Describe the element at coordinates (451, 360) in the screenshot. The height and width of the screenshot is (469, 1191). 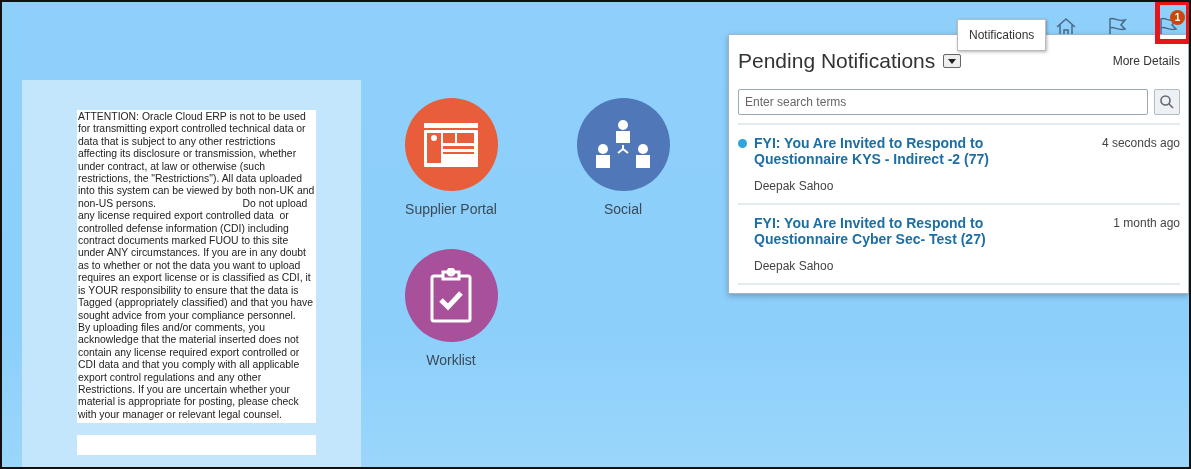
I see `app-label: Worklist` at that location.